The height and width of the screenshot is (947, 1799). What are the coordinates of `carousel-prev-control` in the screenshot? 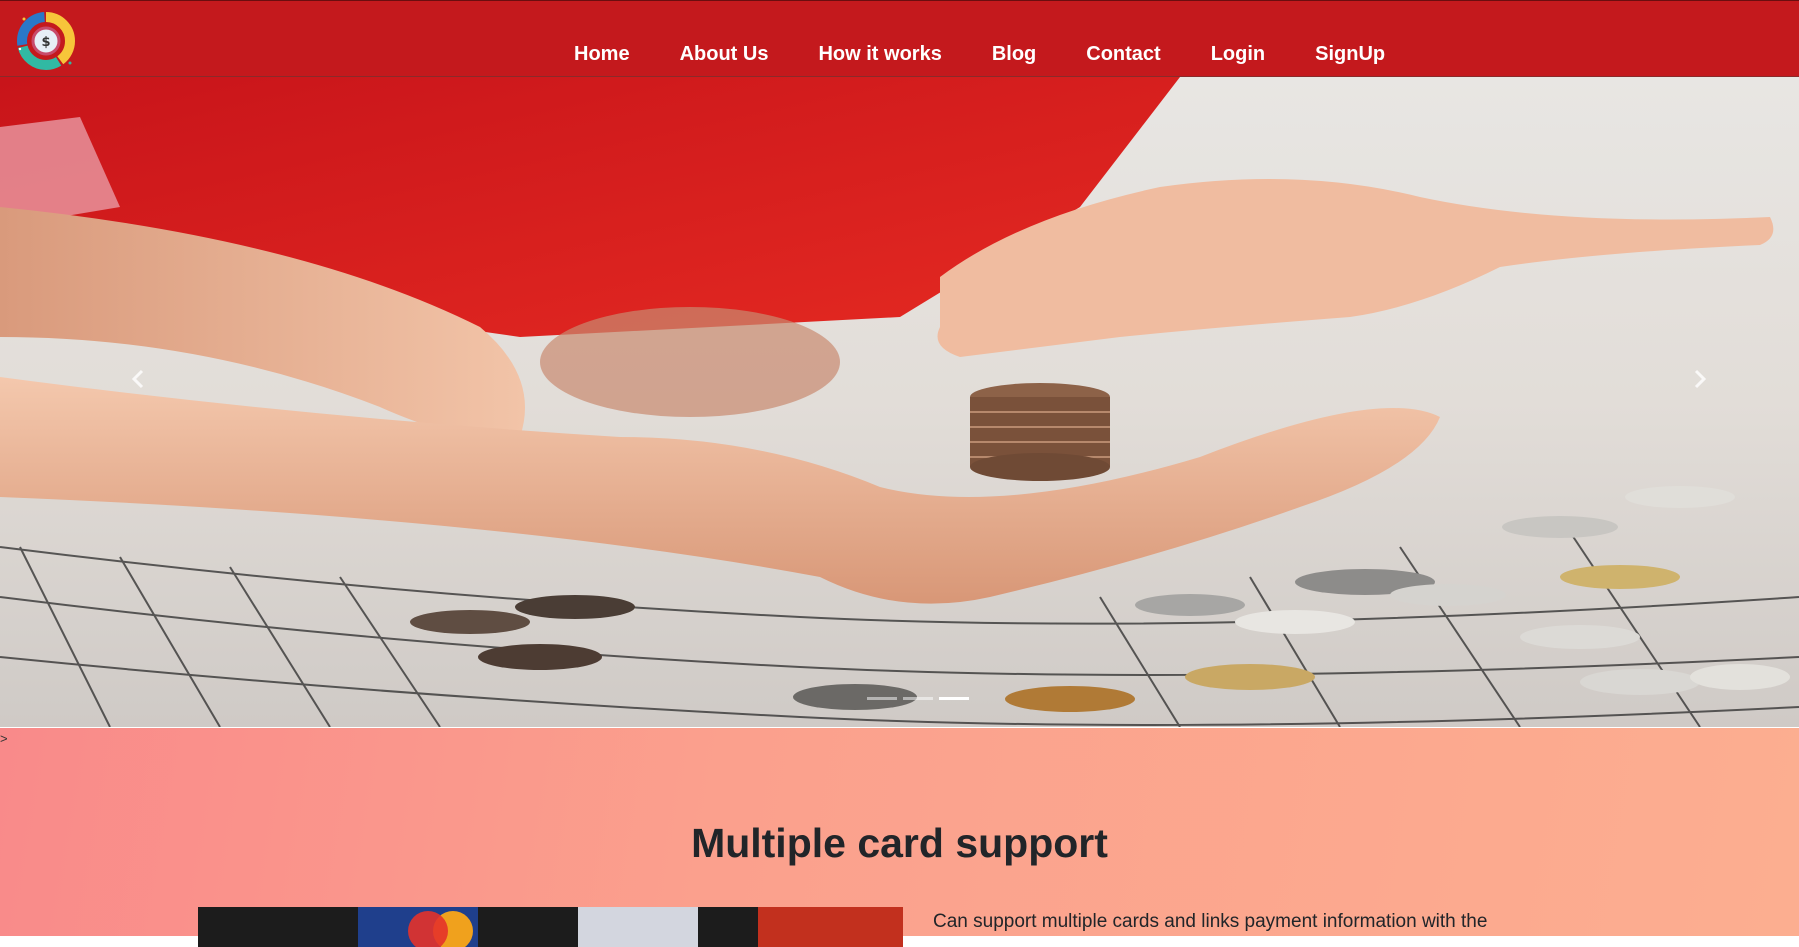 It's located at (138, 379).